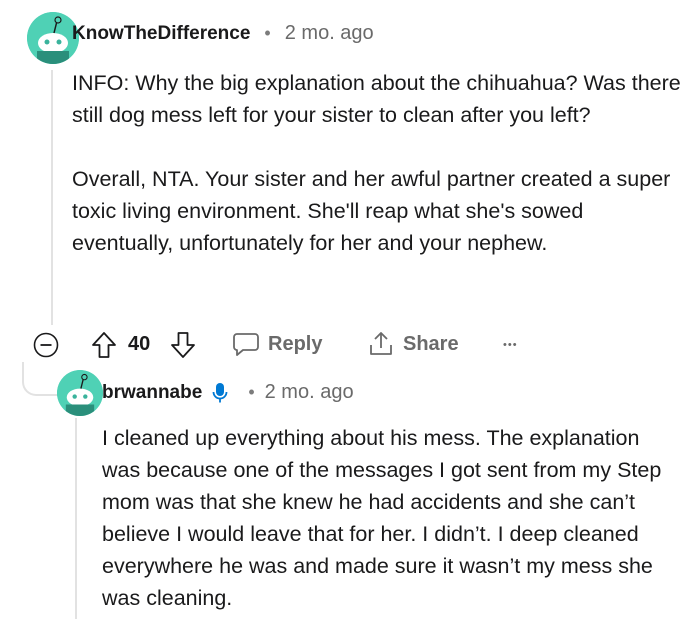 The height and width of the screenshot is (619, 700). Describe the element at coordinates (295, 343) in the screenshot. I see `reply-label: Reply` at that location.